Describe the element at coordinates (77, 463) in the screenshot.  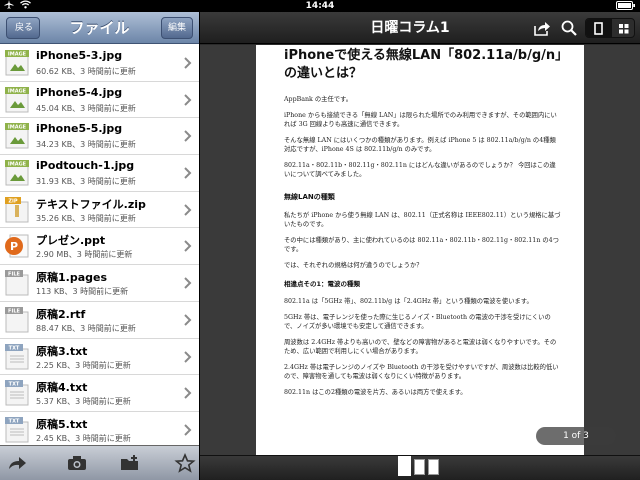
I see `camera-icon` at that location.